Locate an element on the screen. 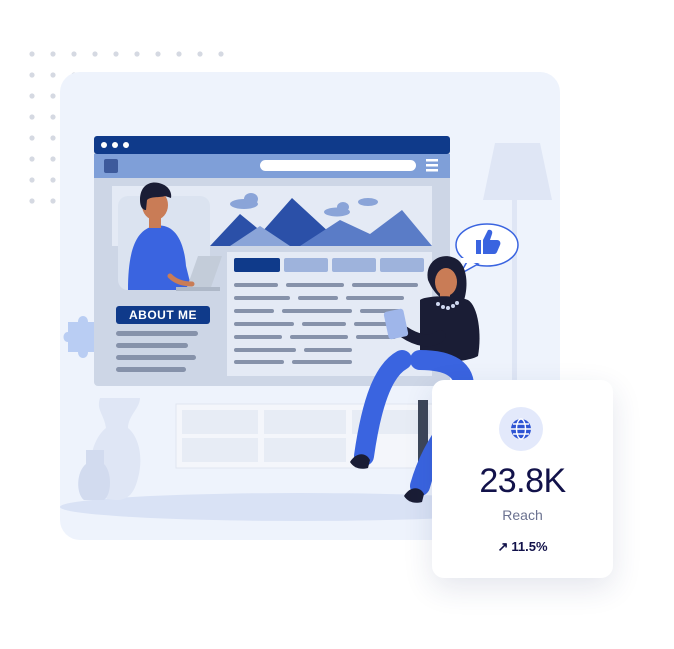 This screenshot has height=649, width=674. about-me-label: ABOUT ME is located at coordinates (163, 315).